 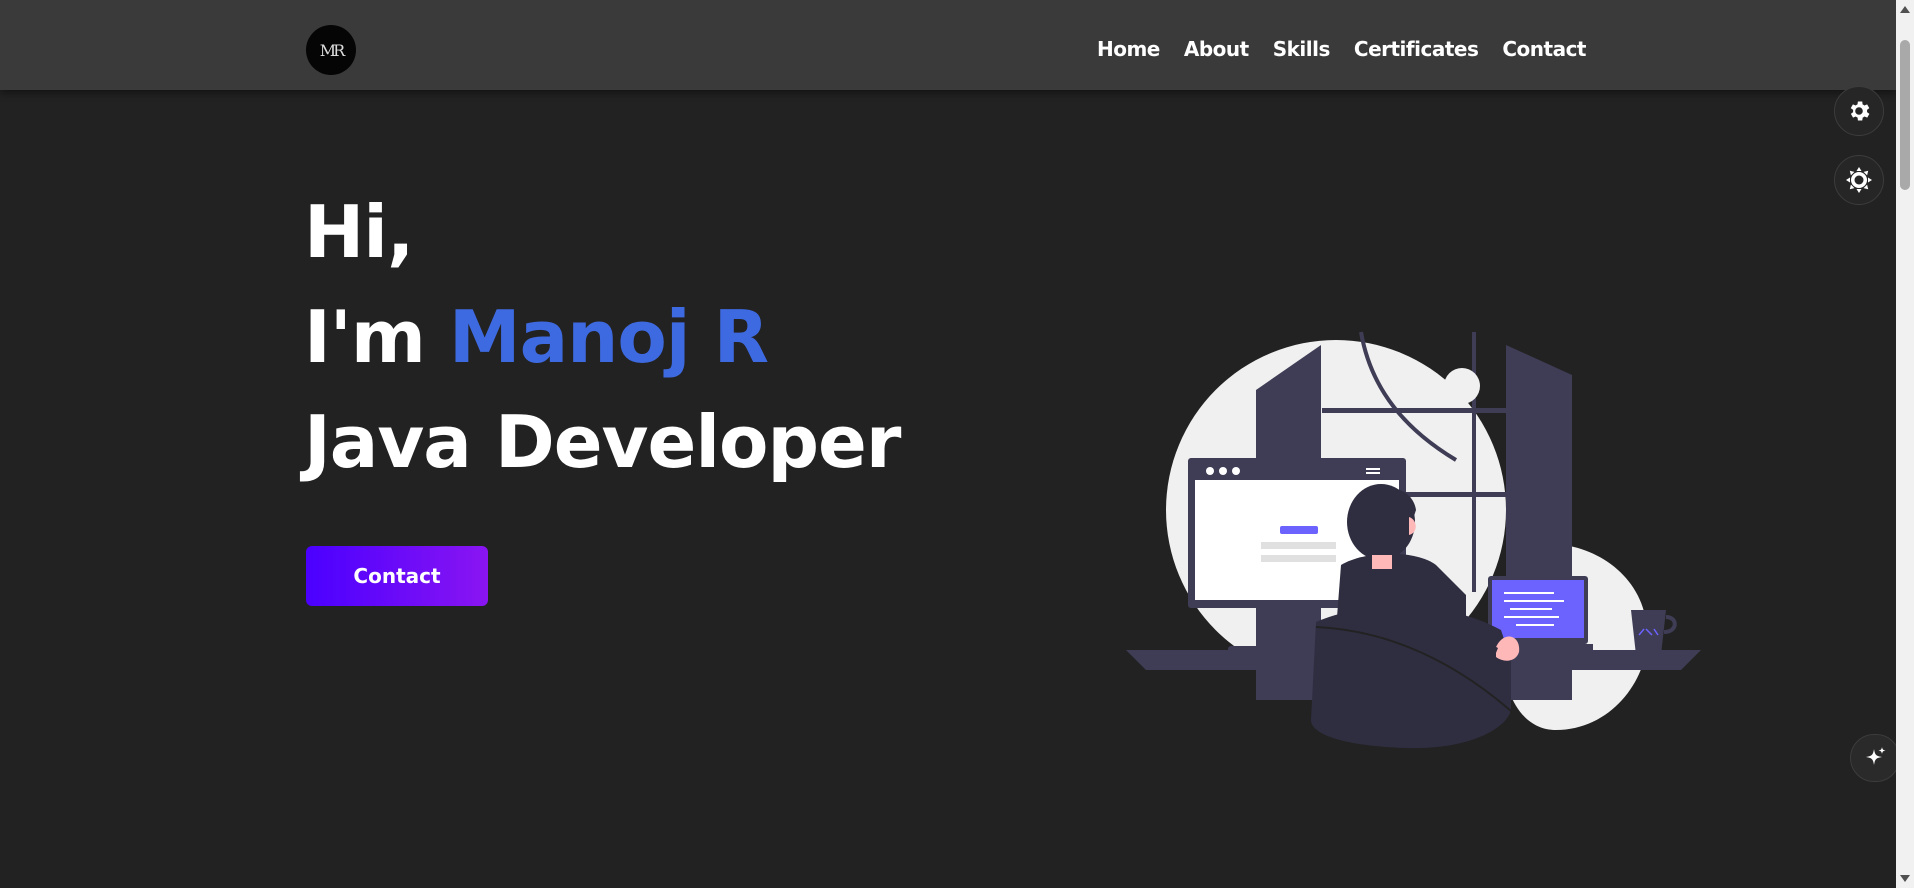 What do you see at coordinates (1905, 115) in the screenshot?
I see `scrollbar-thumb` at bounding box center [1905, 115].